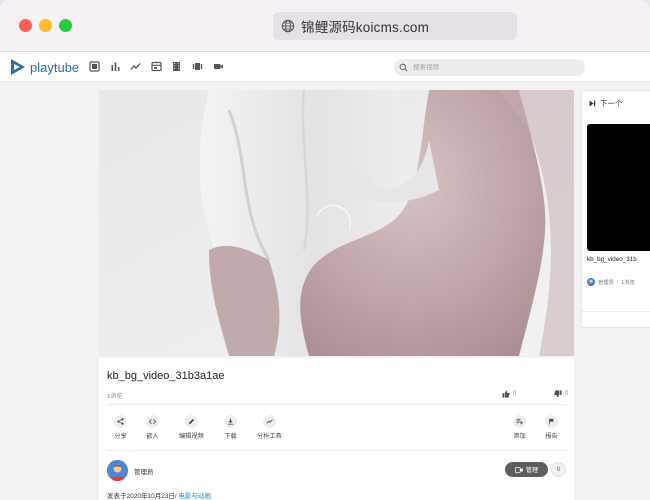 The image size is (650, 500). I want to click on up-next-meta: 管理员 | 1浏览, so click(611, 282).